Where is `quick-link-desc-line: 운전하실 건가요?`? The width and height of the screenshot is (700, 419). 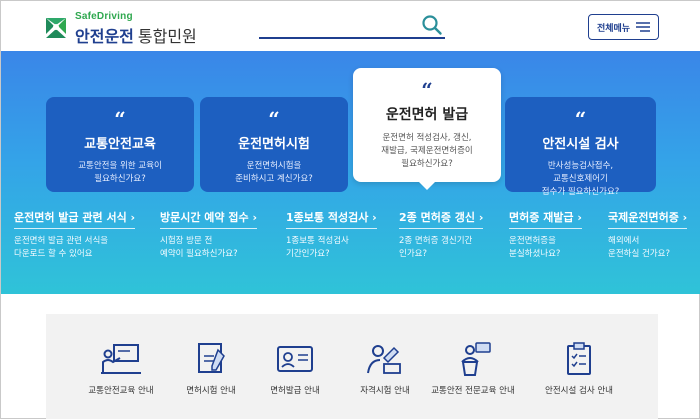
quick-link-desc-line: 운전하실 건가요? is located at coordinates (639, 254).